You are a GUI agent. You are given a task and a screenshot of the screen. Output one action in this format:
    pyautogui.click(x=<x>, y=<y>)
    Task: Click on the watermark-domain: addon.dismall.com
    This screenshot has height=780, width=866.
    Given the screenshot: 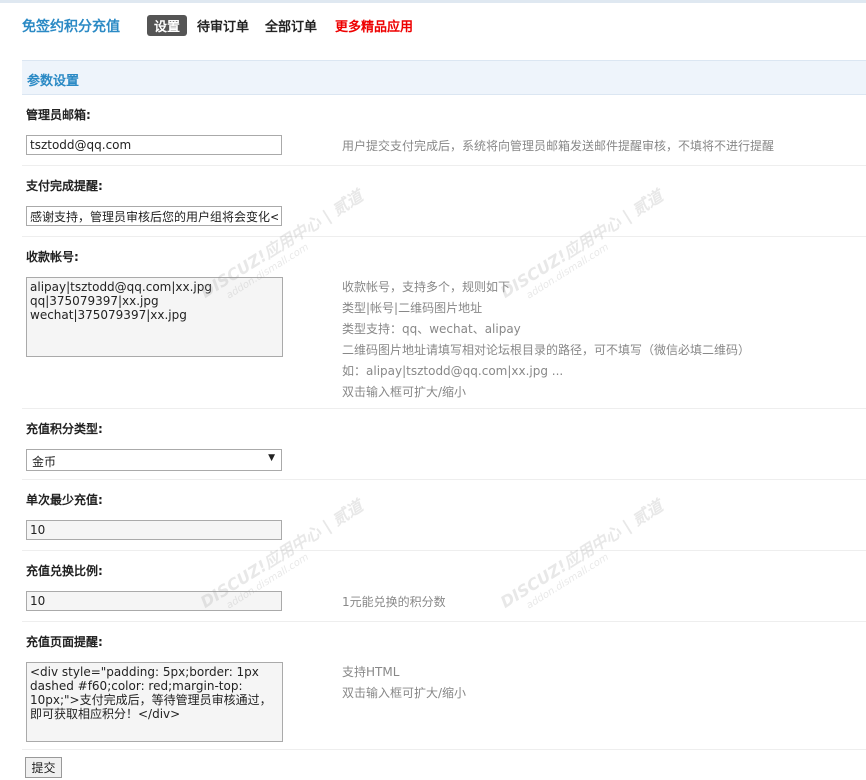 What is the action you would take?
    pyautogui.click(x=567, y=581)
    